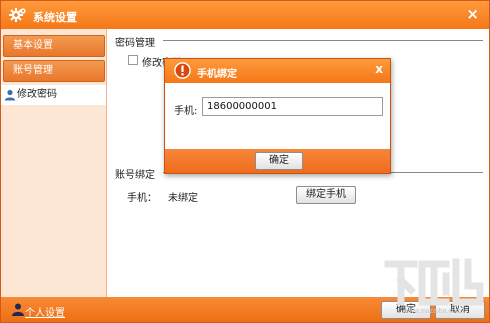 Image resolution: width=490 pixels, height=323 pixels. Describe the element at coordinates (183, 198) in the screenshot. I see `phone-status: 未绑定` at that location.